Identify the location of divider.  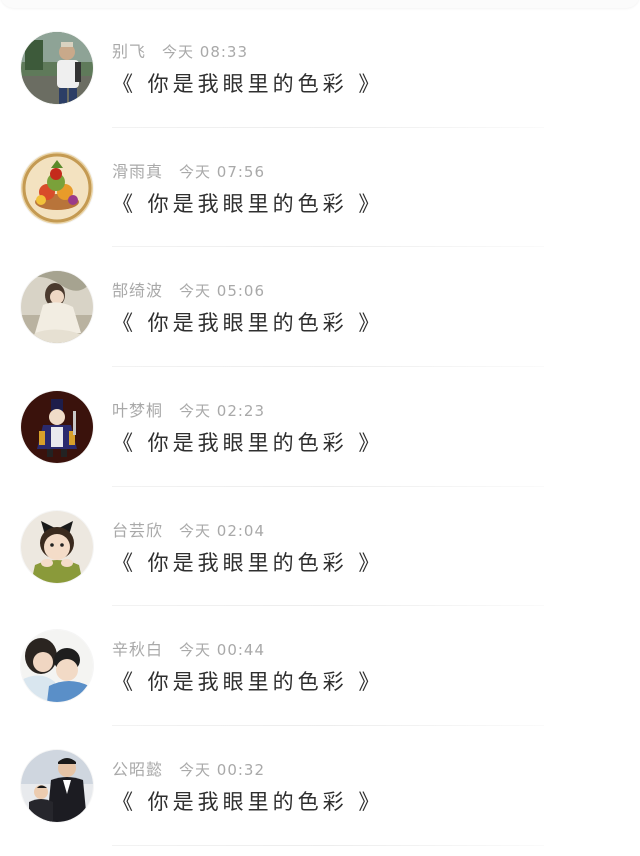
(328, 845).